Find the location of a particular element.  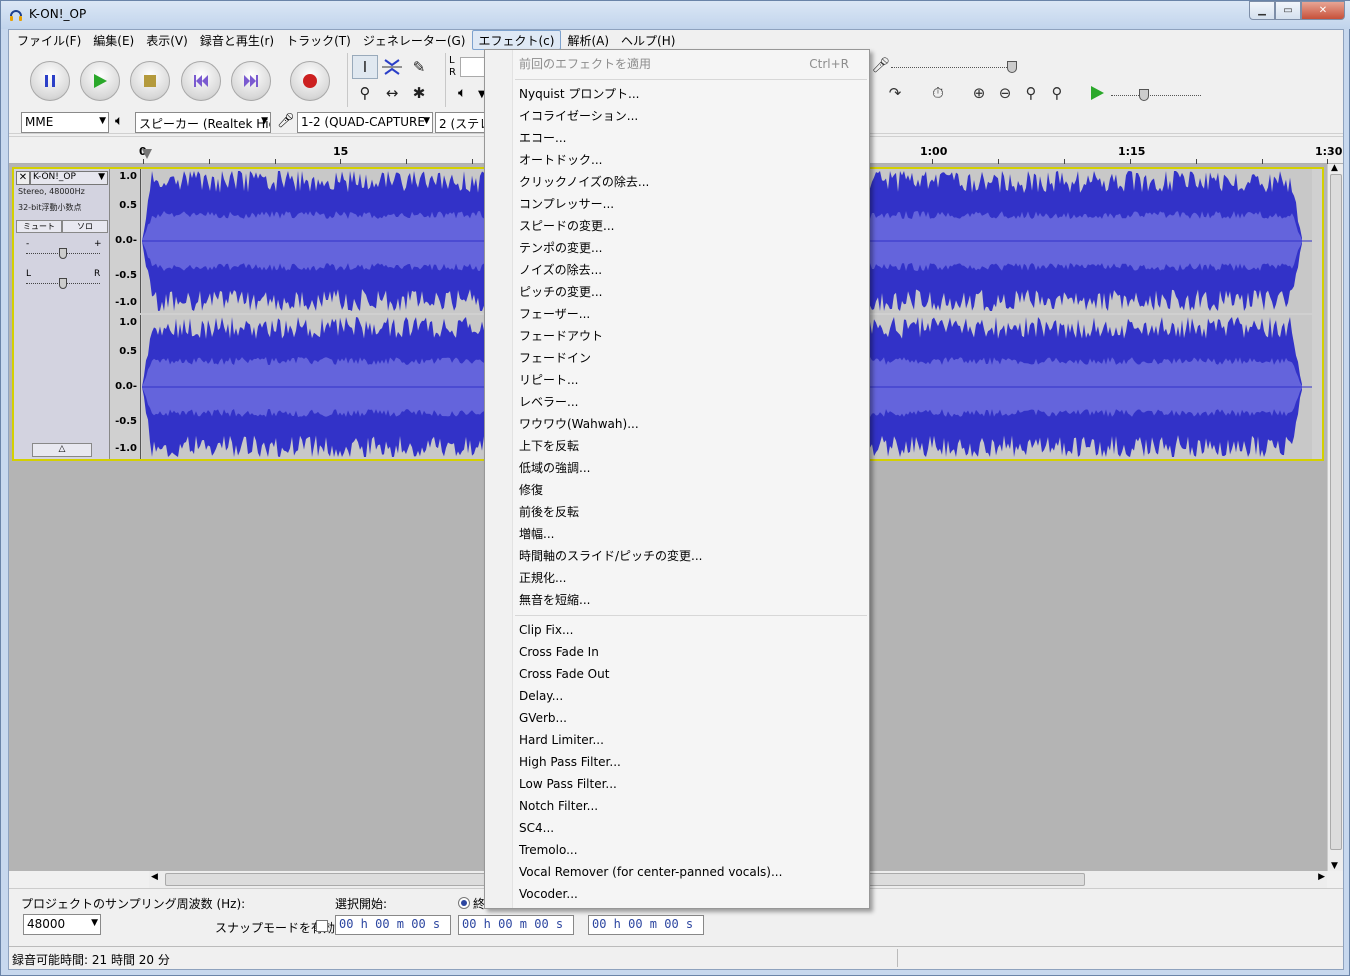

skip-to-end-button is located at coordinates (251, 81).